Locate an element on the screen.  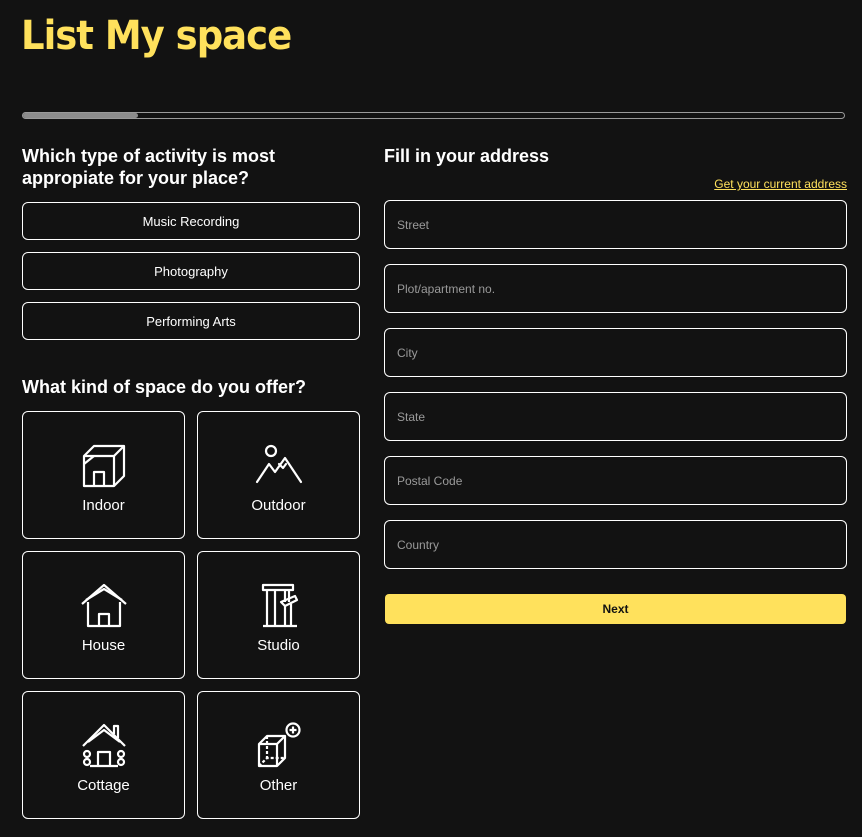
activity-option-photography: Photography is located at coordinates (191, 271).